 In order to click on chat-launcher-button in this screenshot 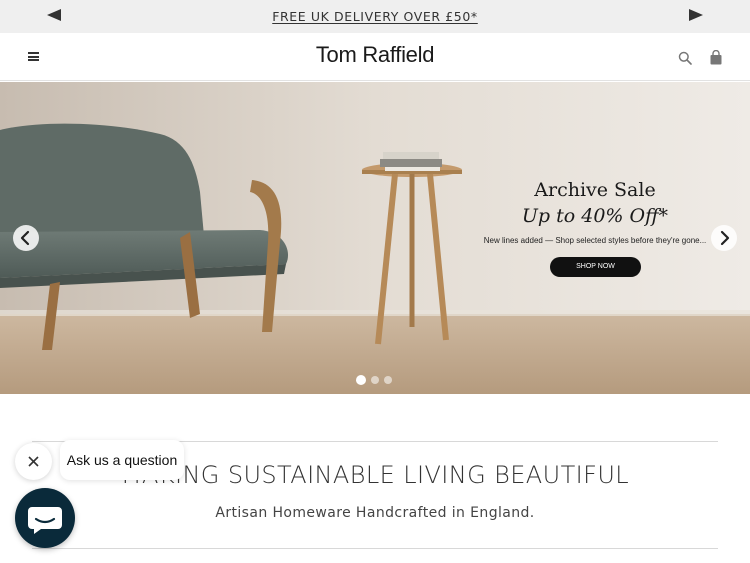, I will do `click(45, 518)`.